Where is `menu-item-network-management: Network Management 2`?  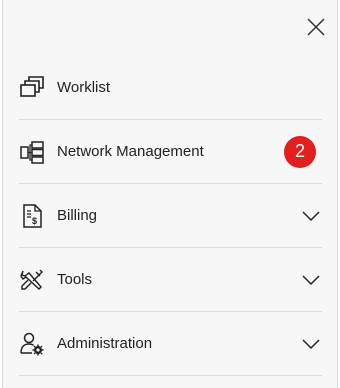
menu-item-network-management: Network Management 2 is located at coordinates (170, 152).